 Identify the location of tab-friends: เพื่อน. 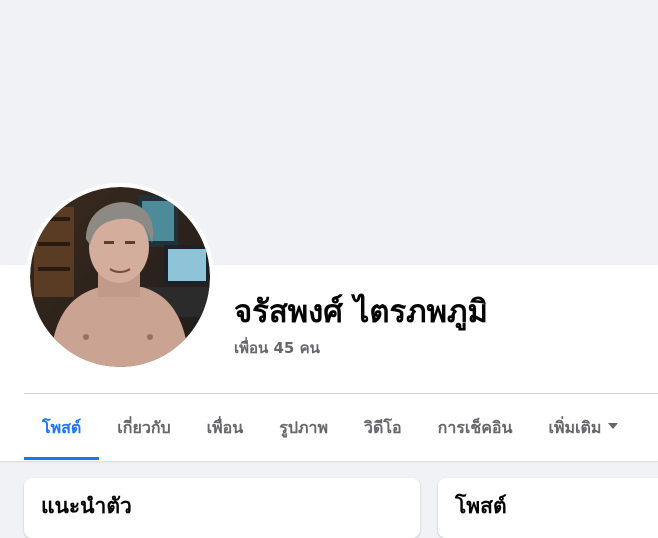
(225, 428).